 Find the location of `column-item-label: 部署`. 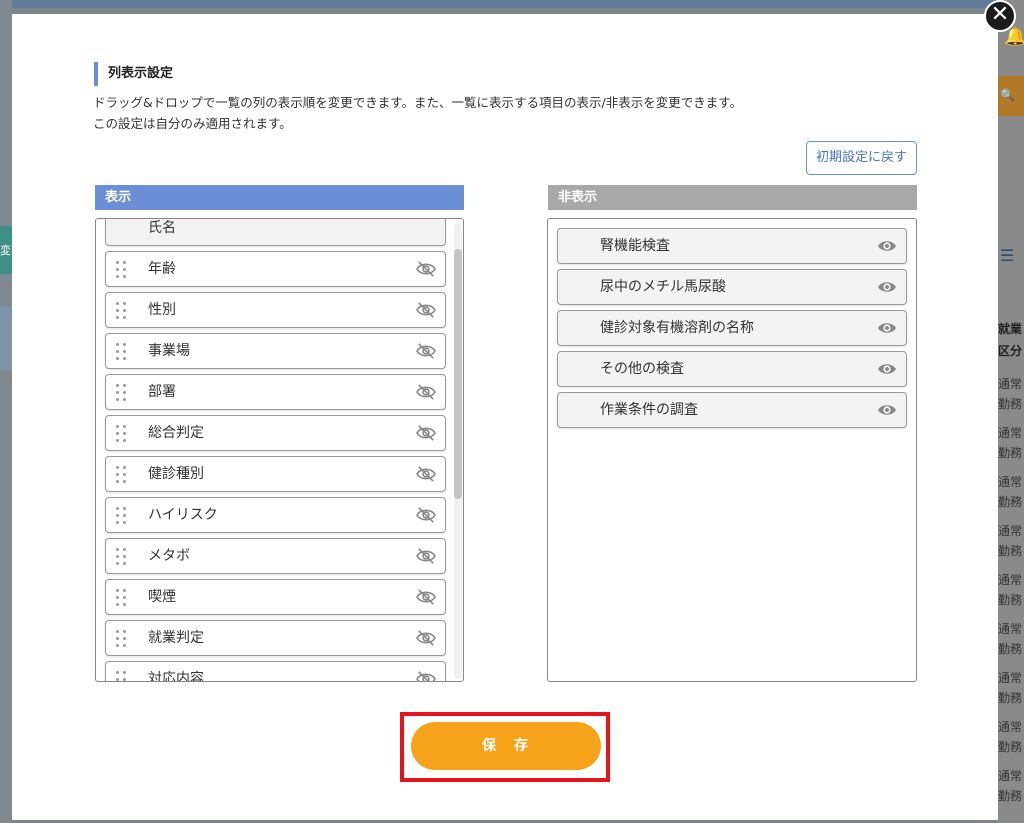

column-item-label: 部署 is located at coordinates (162, 392).